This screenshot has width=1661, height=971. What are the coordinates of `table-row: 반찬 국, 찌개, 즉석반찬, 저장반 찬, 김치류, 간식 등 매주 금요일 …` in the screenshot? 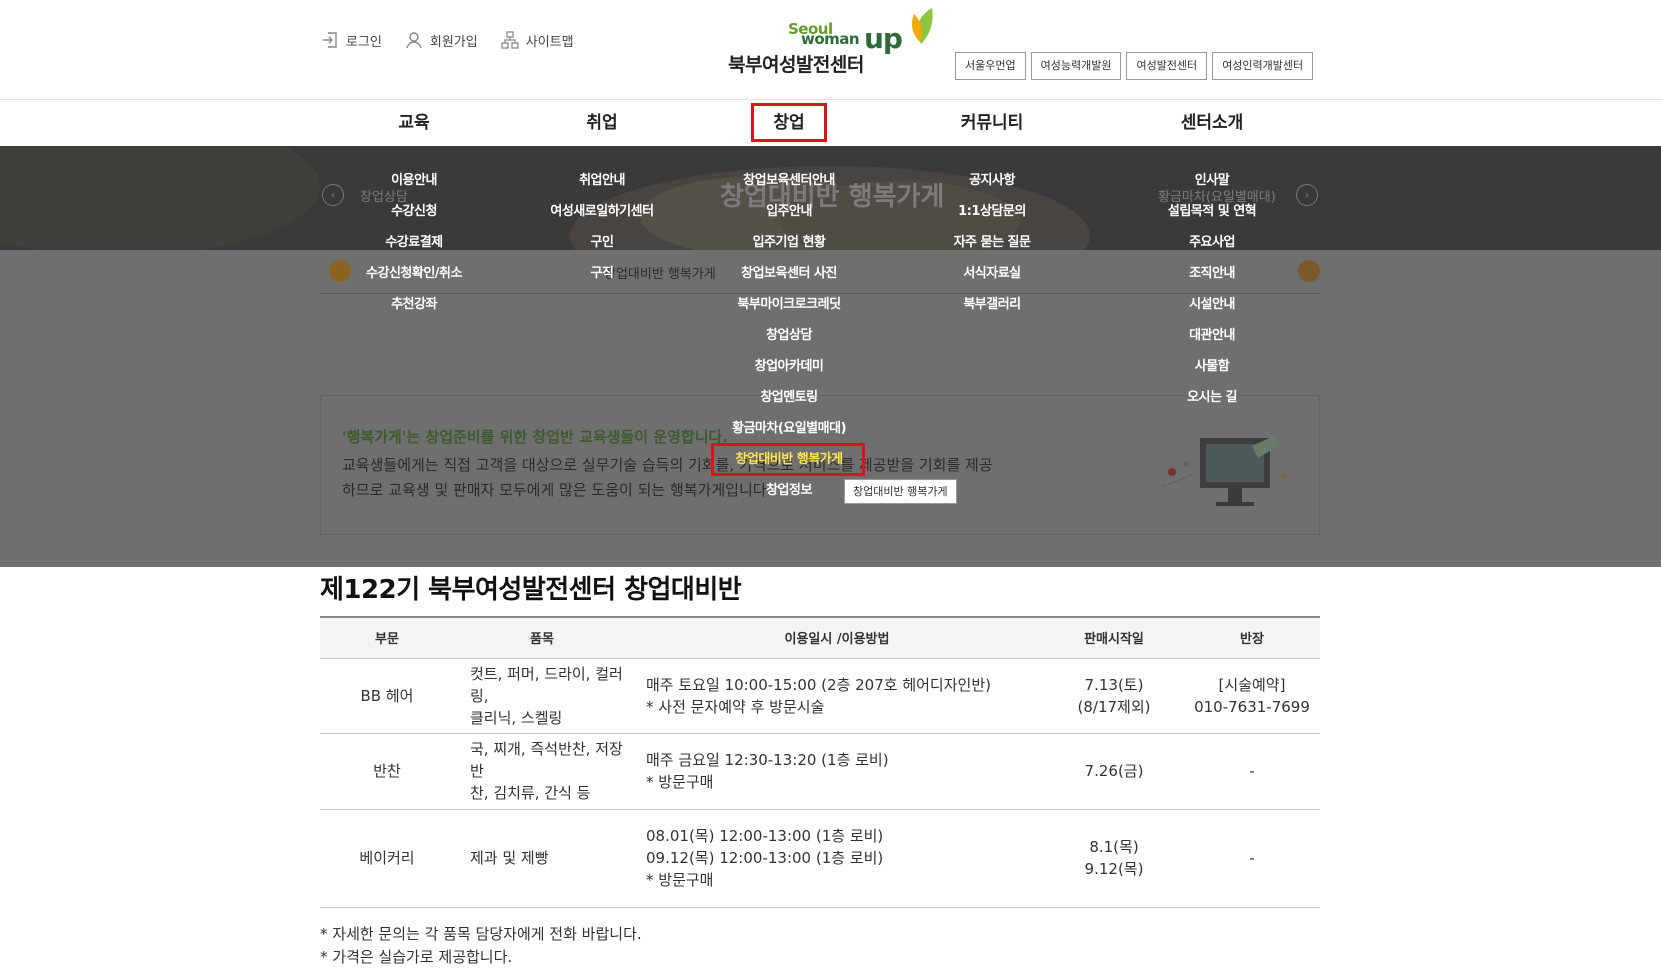 It's located at (820, 771).